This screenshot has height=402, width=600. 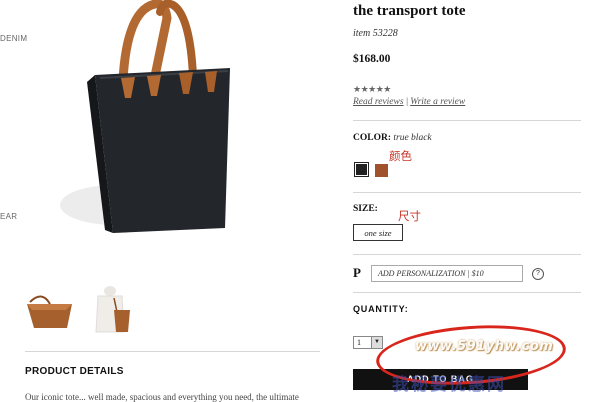 I want to click on product-price: $168.00, so click(x=372, y=59).